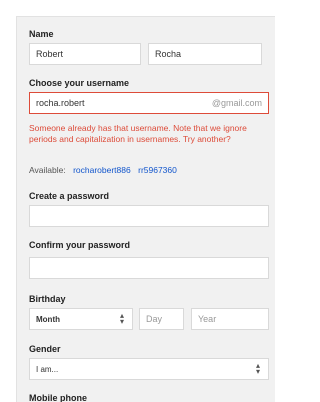 The image size is (320, 402). Describe the element at coordinates (154, 319) in the screenshot. I see `day-placeholder: Day` at that location.